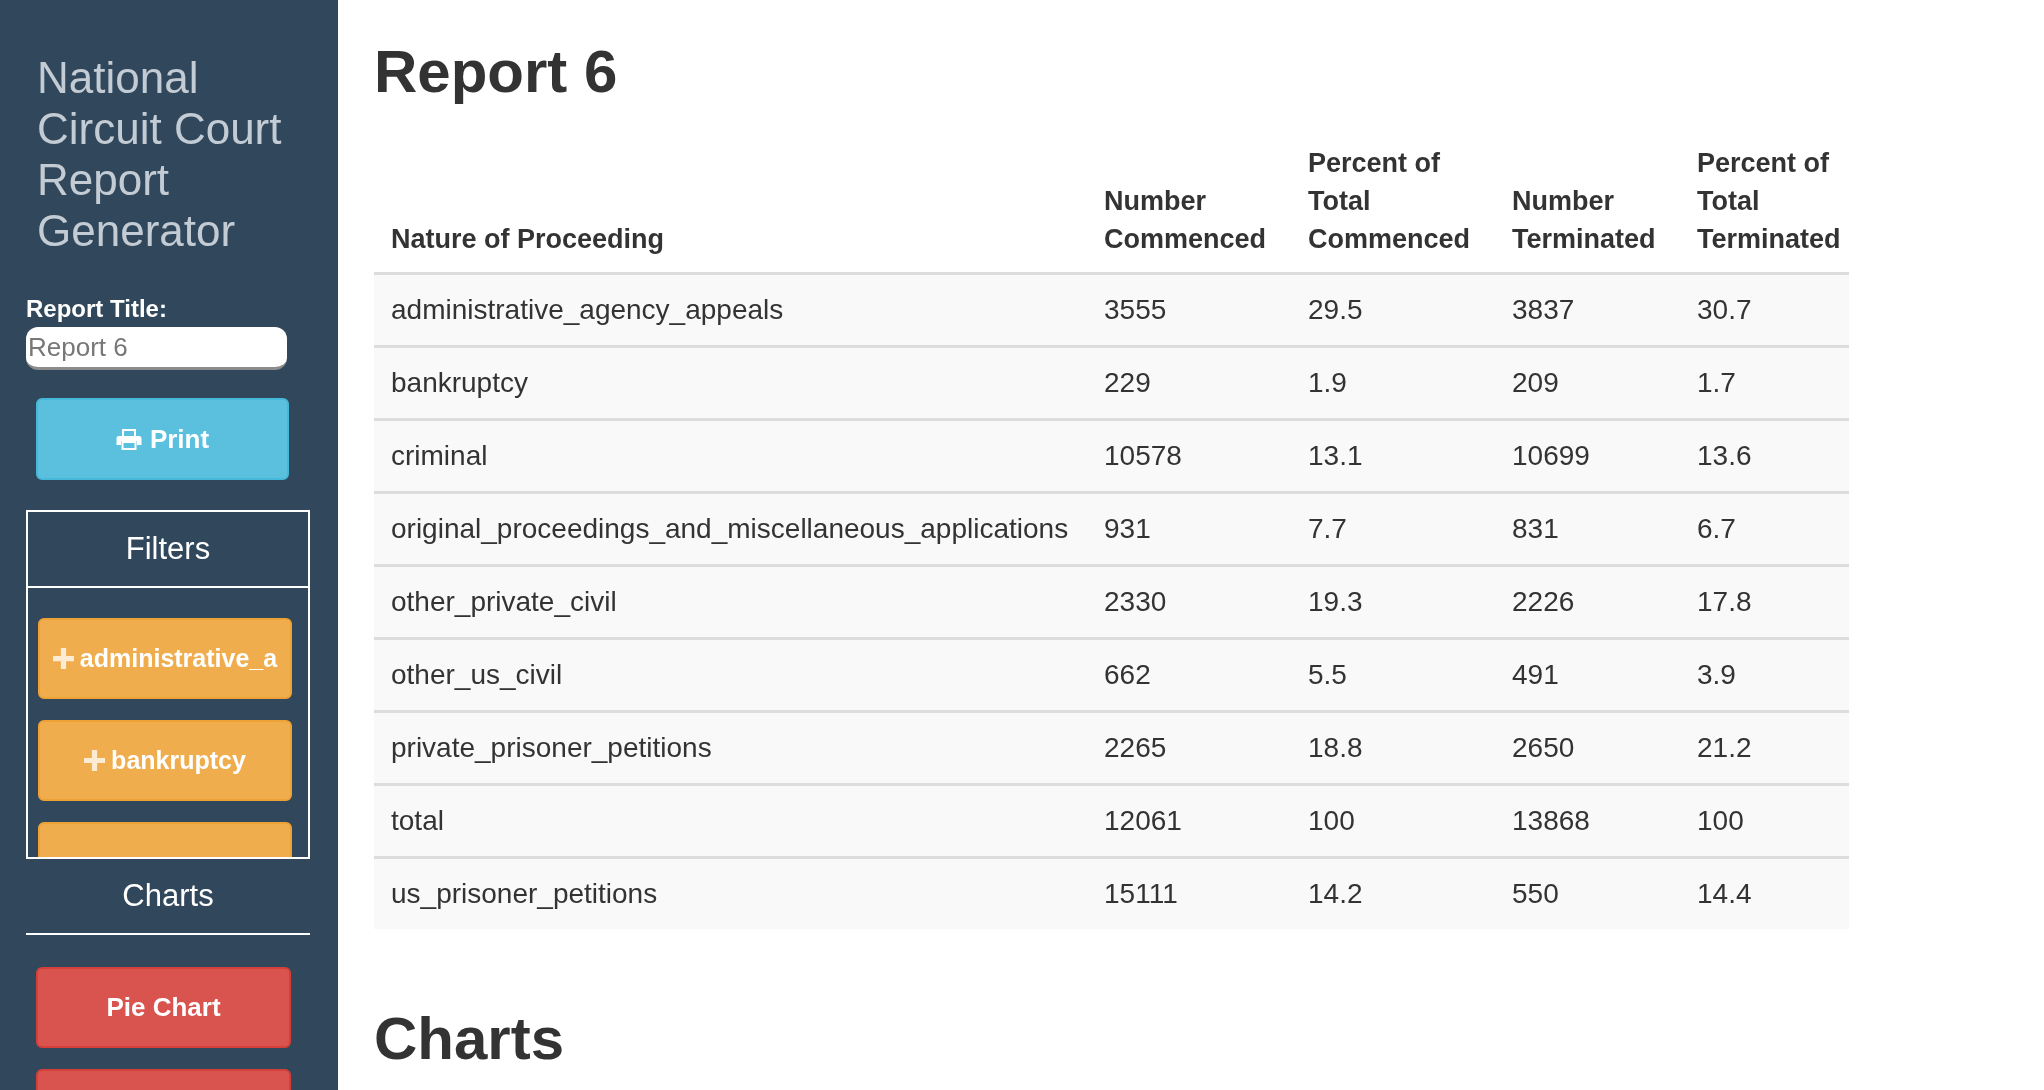 This screenshot has height=1090, width=2044. I want to click on filter-button: bankruptcy, so click(165, 760).